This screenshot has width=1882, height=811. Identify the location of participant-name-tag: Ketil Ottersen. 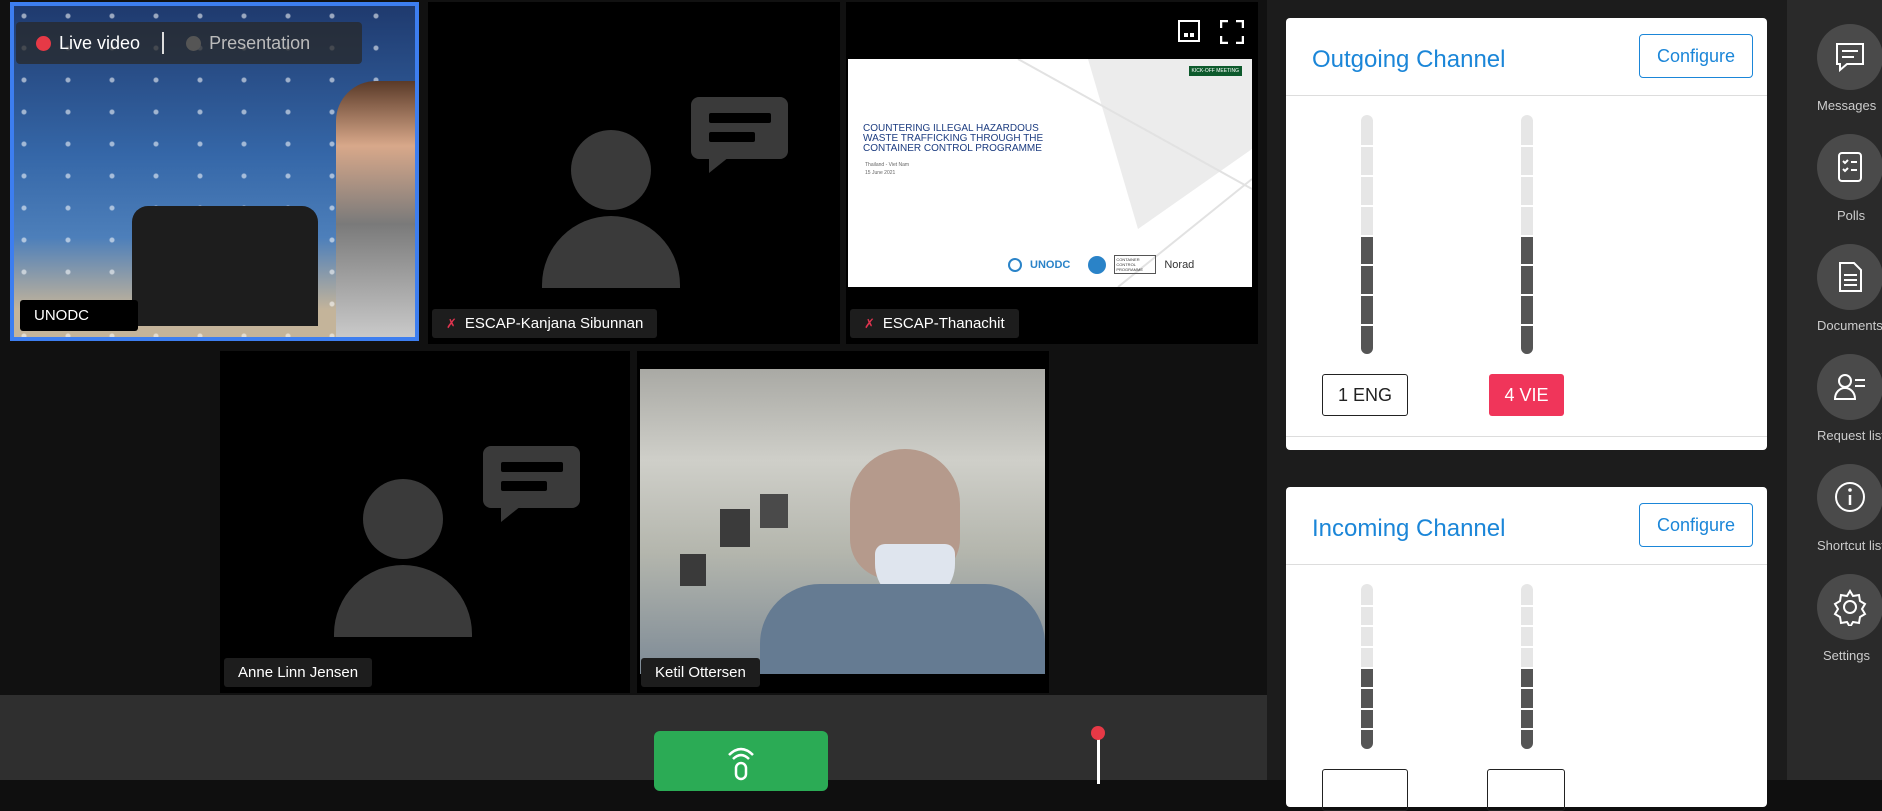
(700, 672).